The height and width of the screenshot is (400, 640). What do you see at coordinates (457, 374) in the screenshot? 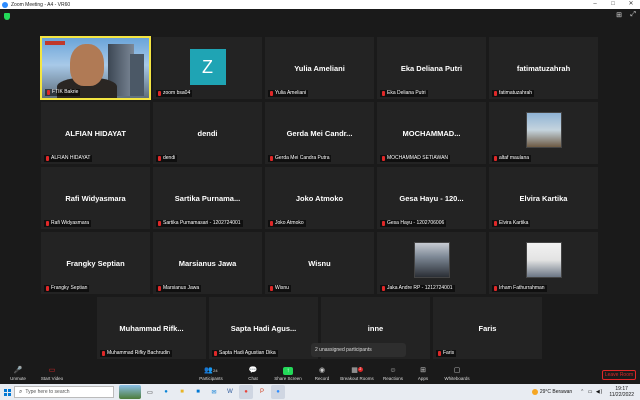
I see `whiteboards-button: ▢ Whiteboards` at bounding box center [457, 374].